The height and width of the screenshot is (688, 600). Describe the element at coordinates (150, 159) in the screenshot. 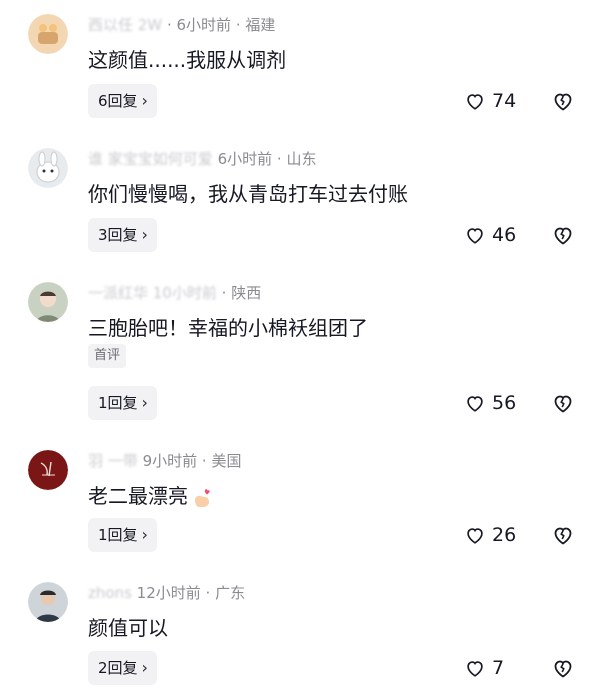

I see `username: 谁 家宝宝如何可爱` at that location.